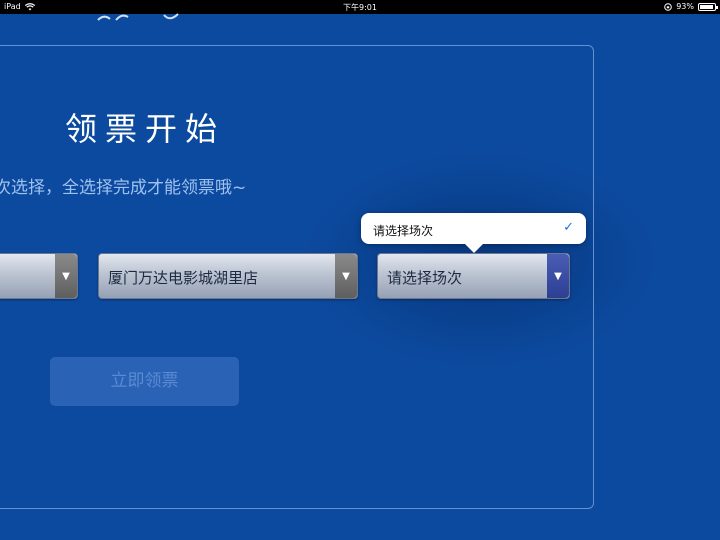 The height and width of the screenshot is (540, 720). Describe the element at coordinates (39, 276) in the screenshot. I see `city-select: ▼` at that location.